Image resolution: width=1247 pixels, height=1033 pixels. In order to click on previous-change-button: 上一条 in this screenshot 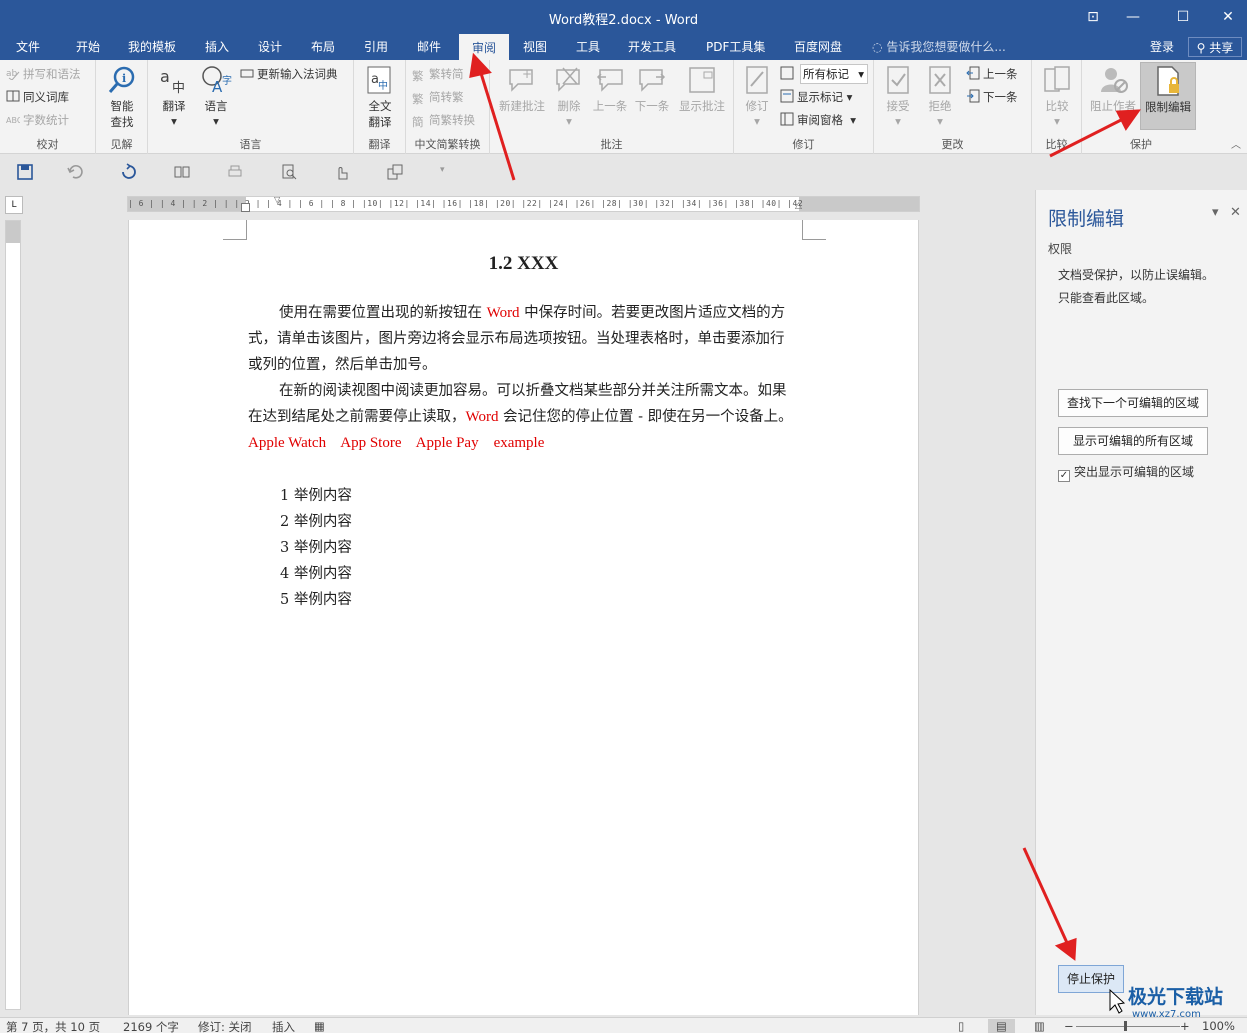, I will do `click(992, 74)`.